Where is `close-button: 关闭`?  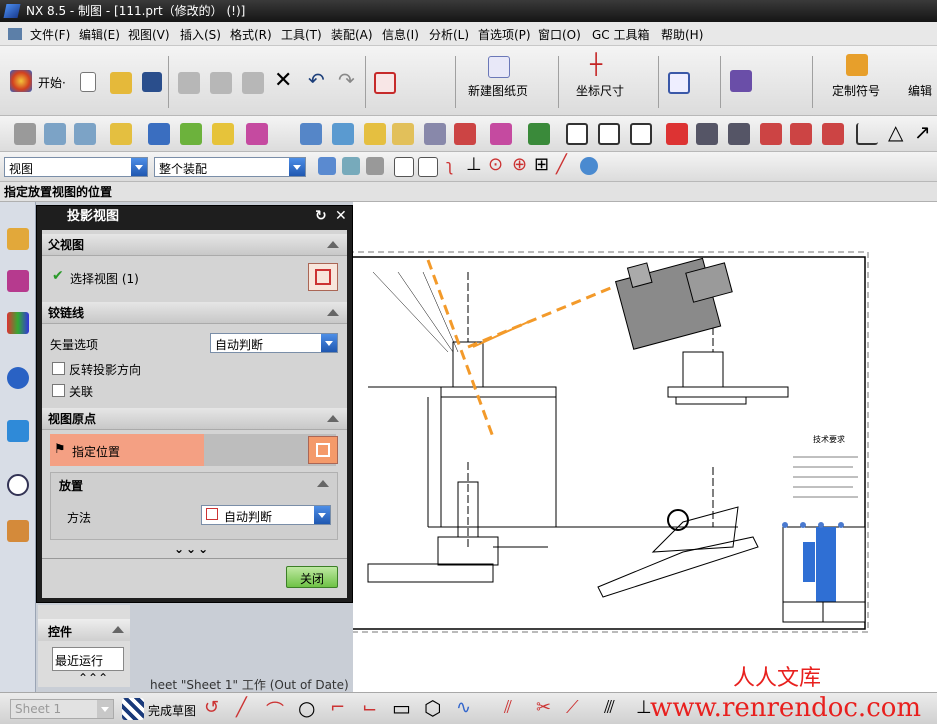 close-button: 关闭 is located at coordinates (312, 577).